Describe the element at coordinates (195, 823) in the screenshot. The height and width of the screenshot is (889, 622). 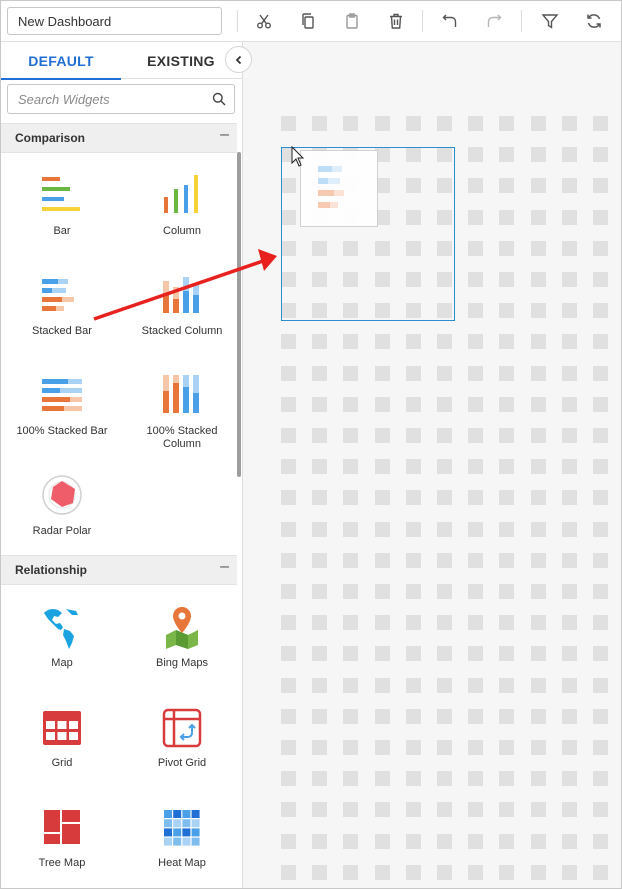
I see `heat-cell` at that location.